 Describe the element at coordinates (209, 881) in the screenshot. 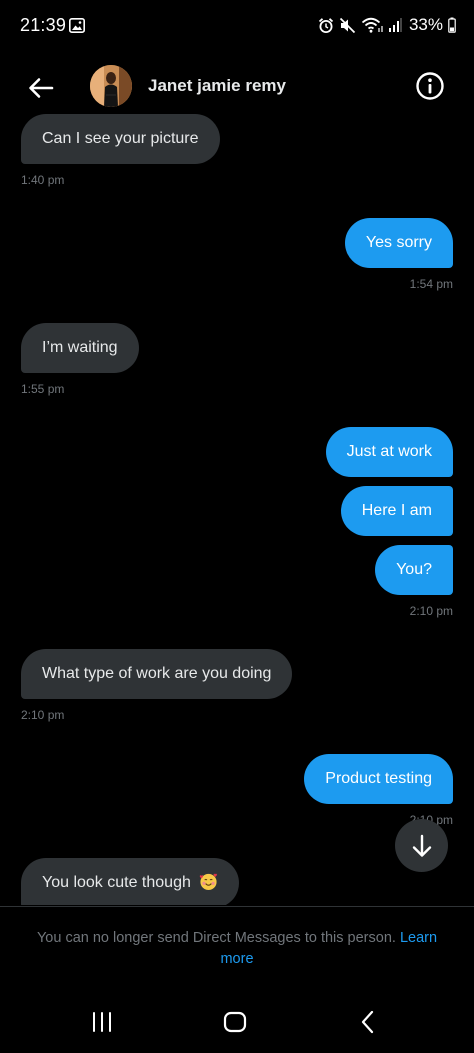

I see `smiling-face-with-hearts-icon` at that location.